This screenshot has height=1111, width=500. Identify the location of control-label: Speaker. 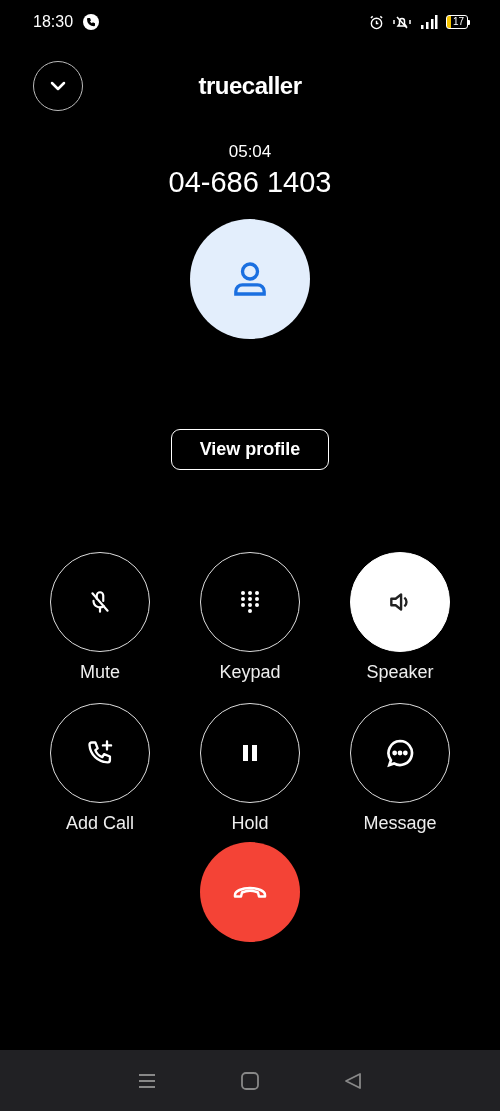
(400, 672).